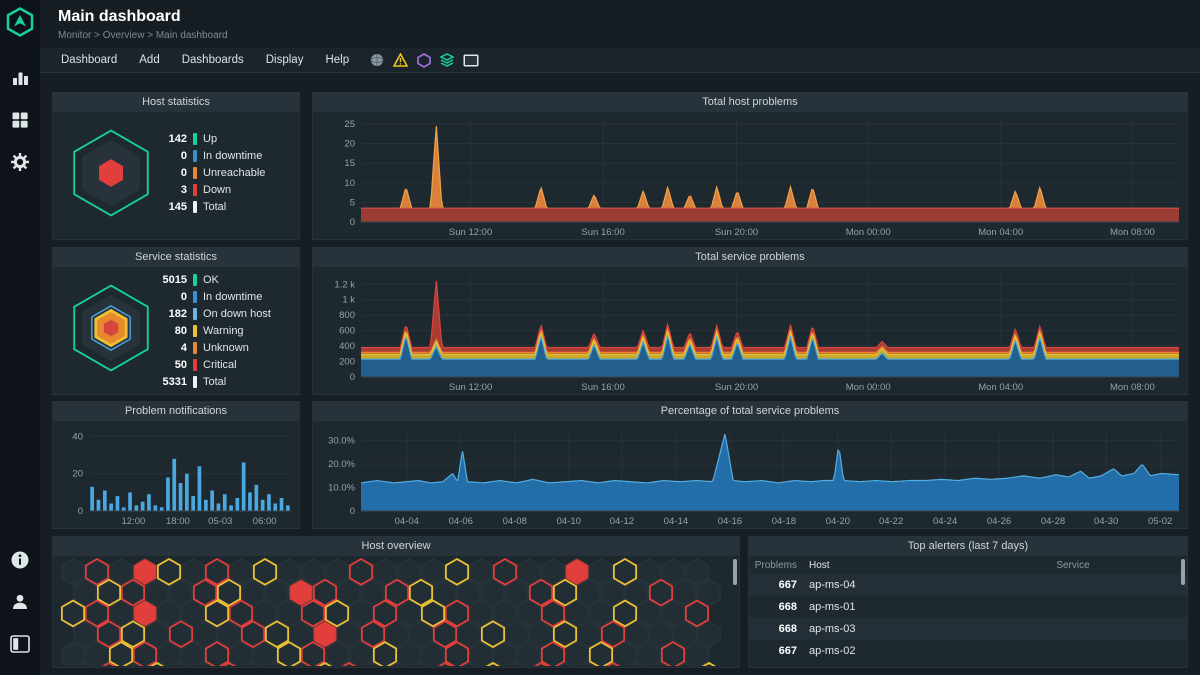  I want to click on customize-nav-icon, so click(20, 120).